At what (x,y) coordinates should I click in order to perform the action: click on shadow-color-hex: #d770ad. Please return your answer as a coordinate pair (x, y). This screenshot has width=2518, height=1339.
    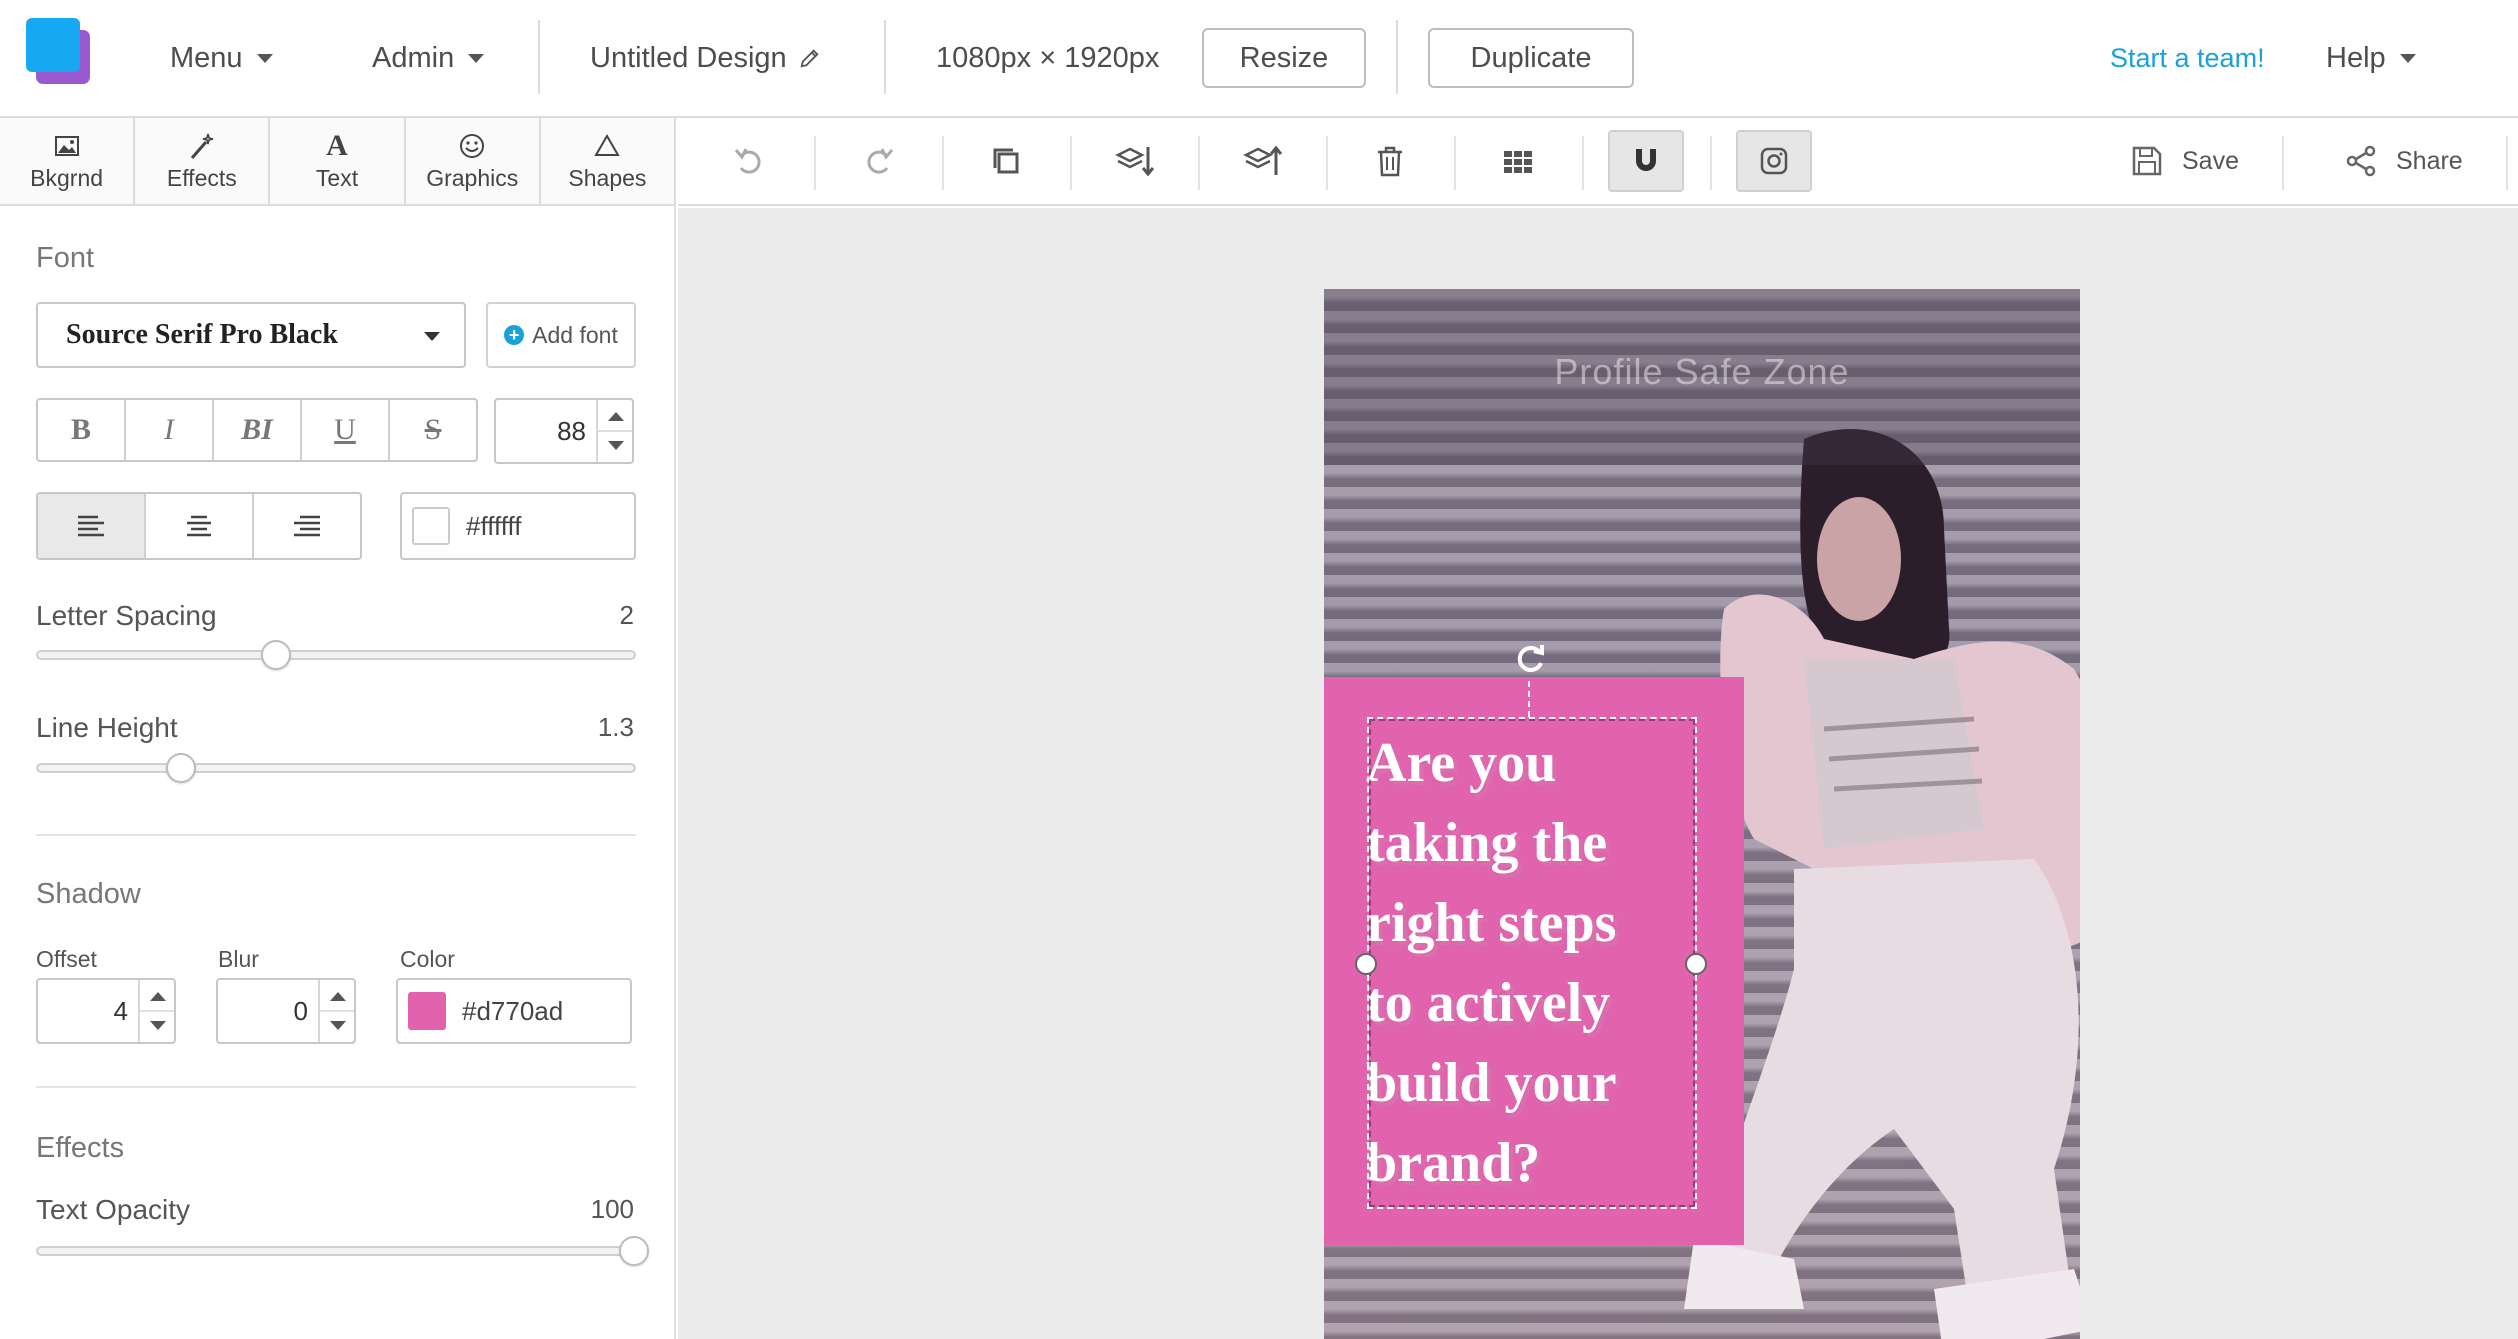
    Looking at the image, I should click on (513, 1010).